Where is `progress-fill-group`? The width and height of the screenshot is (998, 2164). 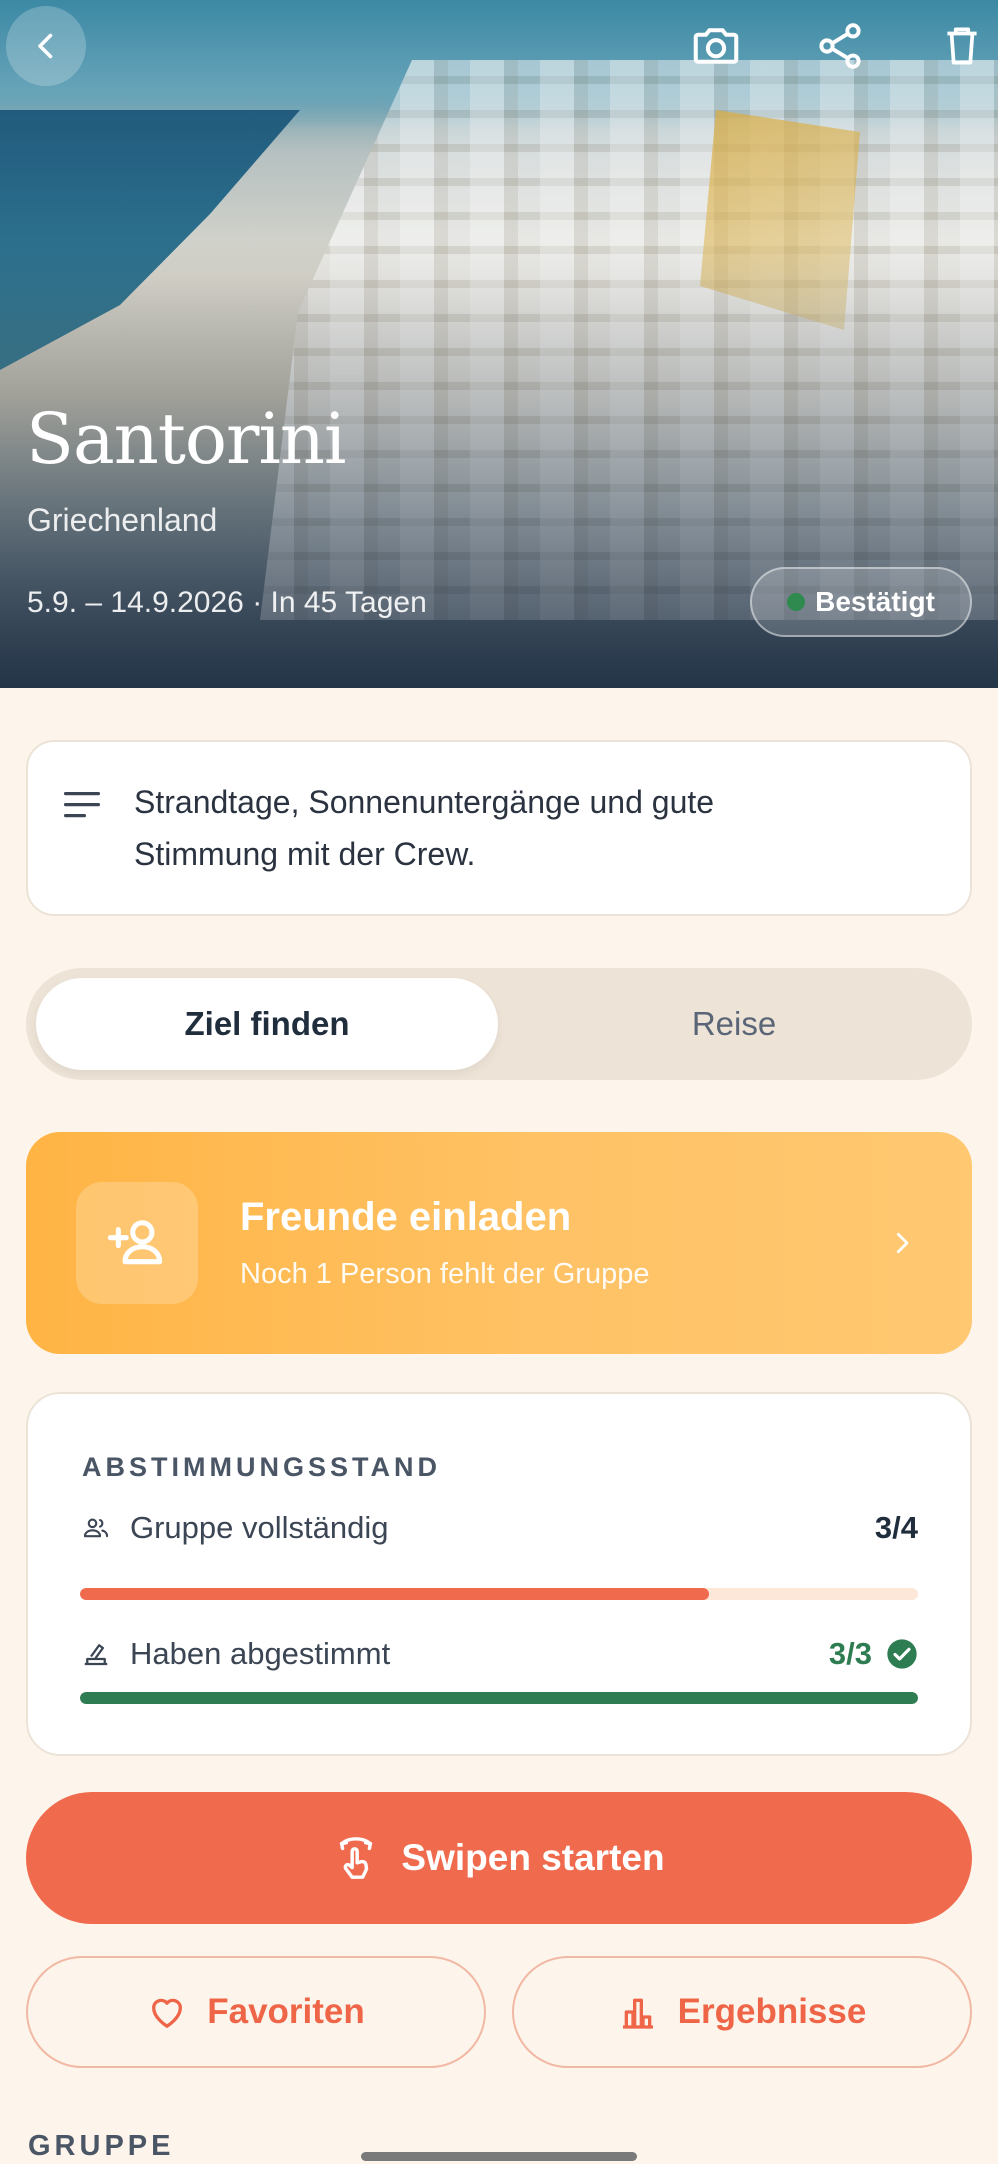
progress-fill-group is located at coordinates (394, 1594).